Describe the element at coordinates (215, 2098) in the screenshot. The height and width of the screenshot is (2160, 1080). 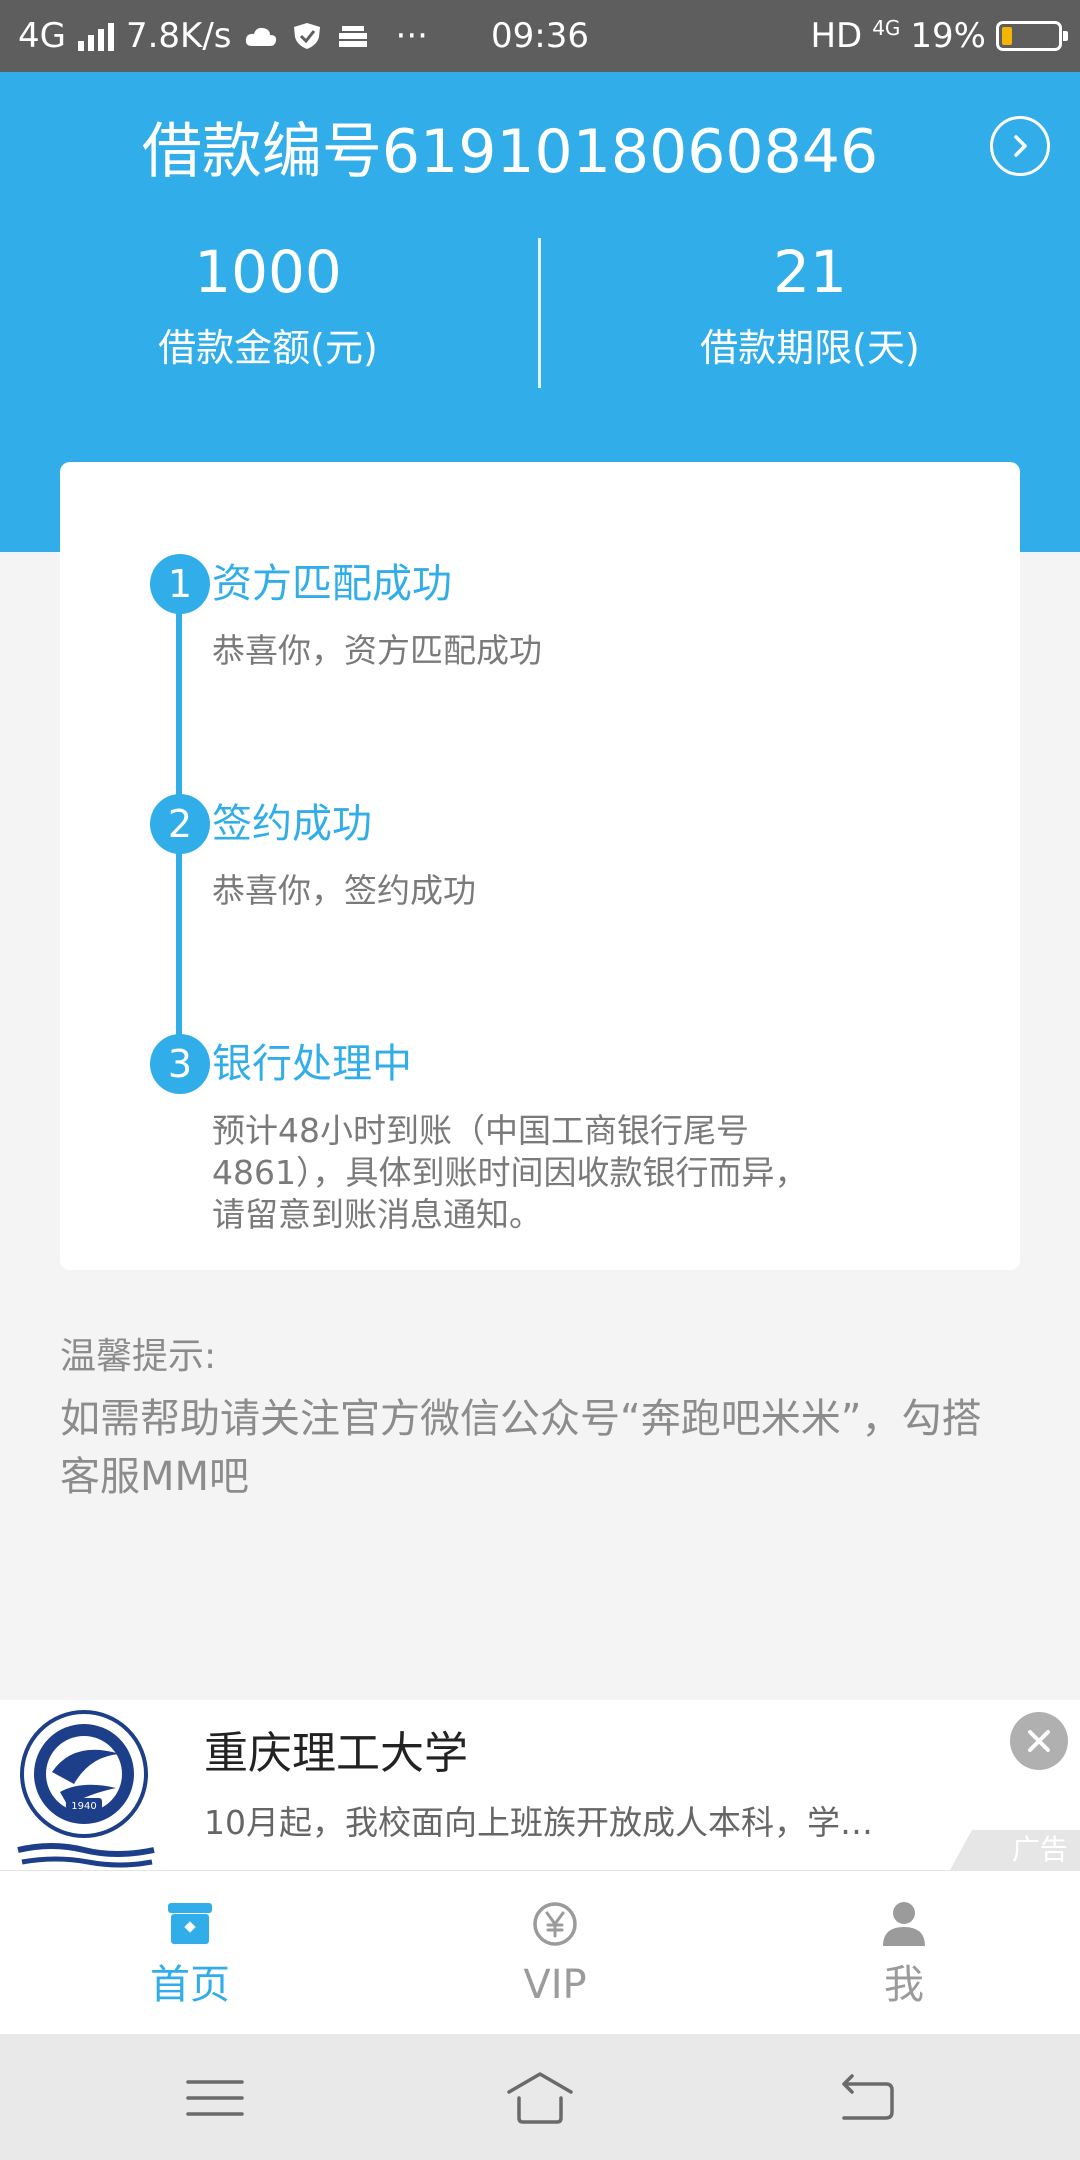
I see `menu-icon` at that location.